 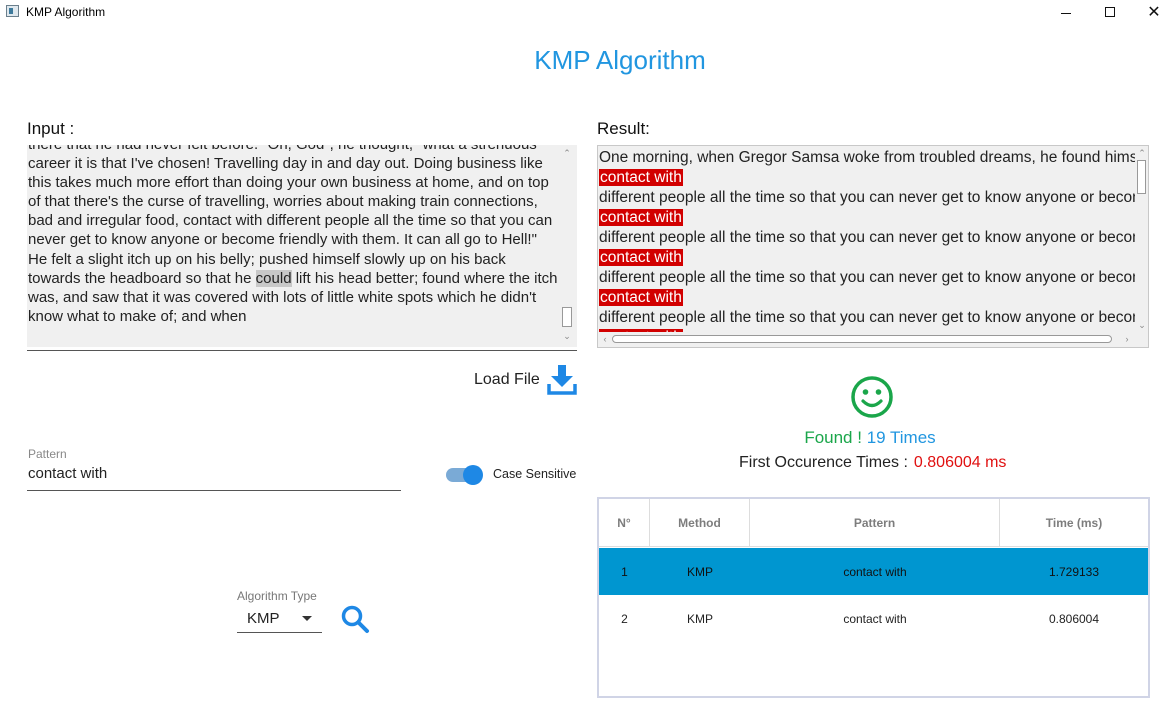 What do you see at coordinates (1074, 523) in the screenshot?
I see `column-header-time: Time (ms)` at bounding box center [1074, 523].